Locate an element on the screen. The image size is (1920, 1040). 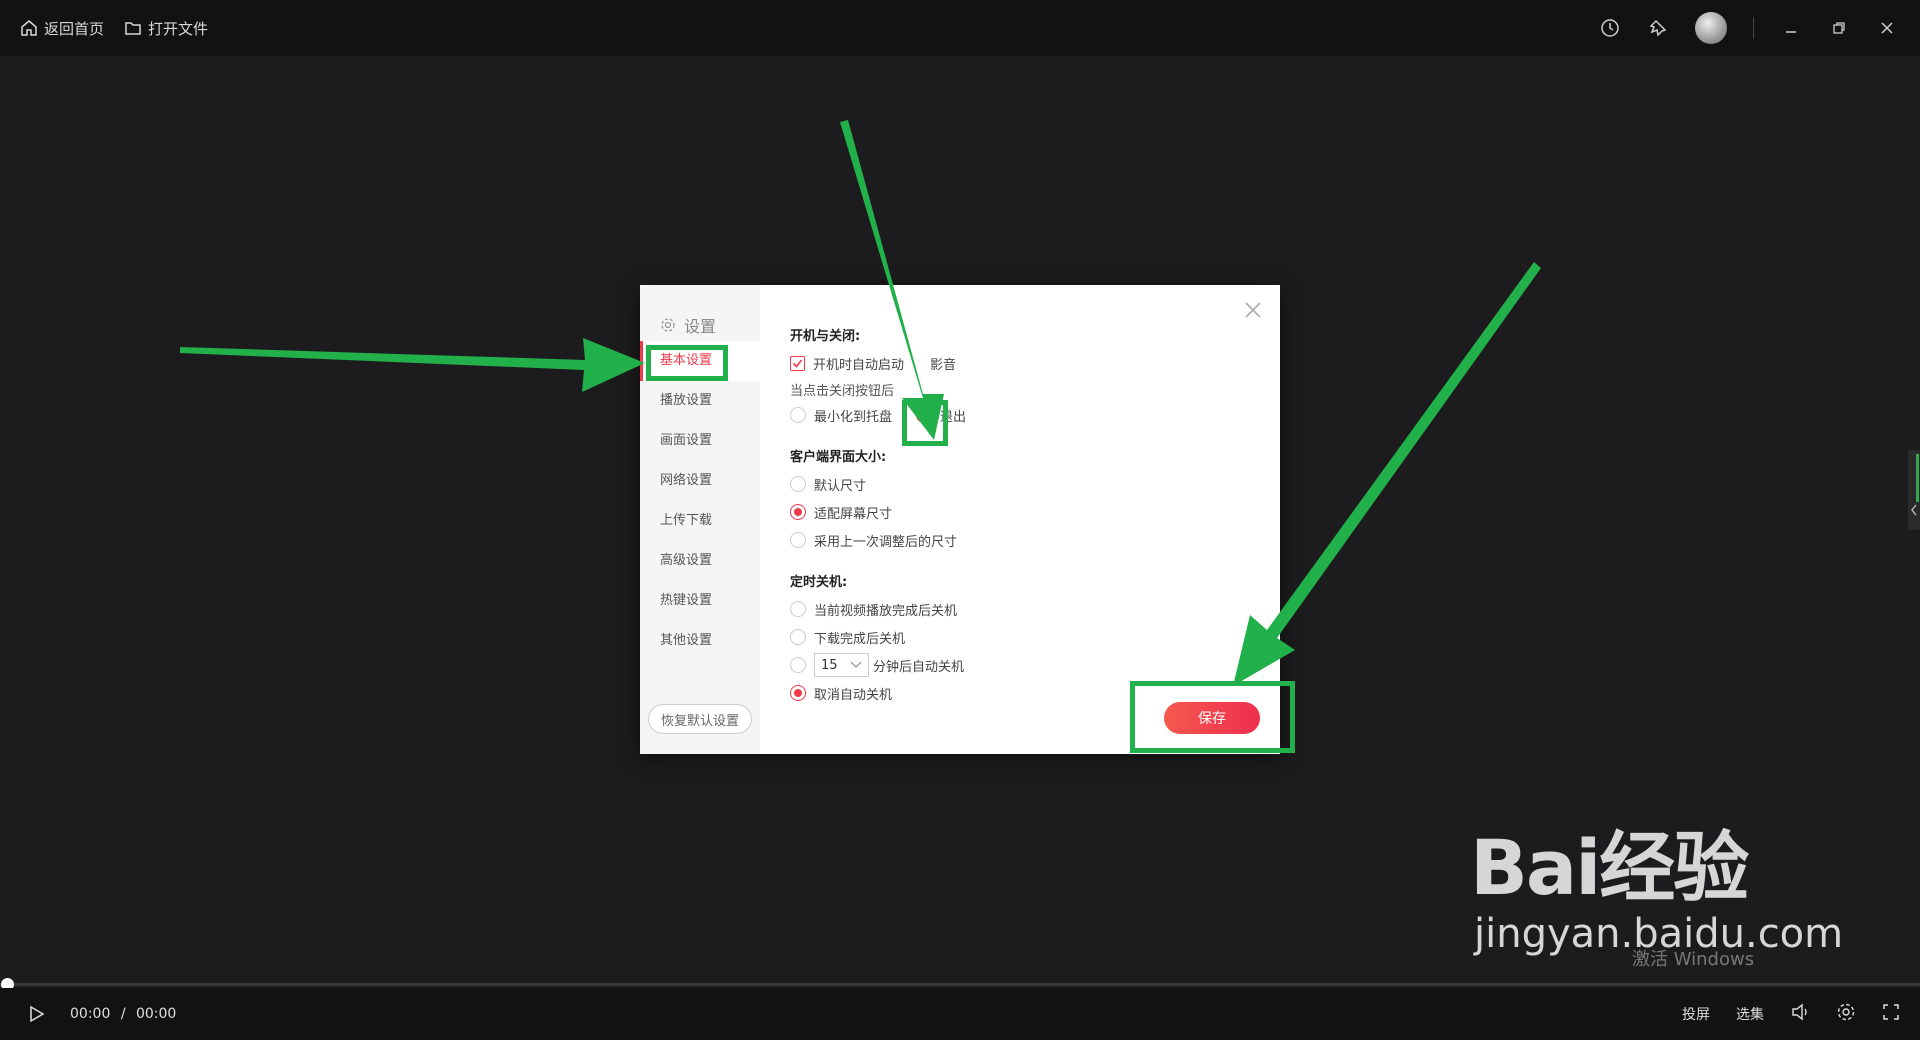
size-default-radio is located at coordinates (798, 484).